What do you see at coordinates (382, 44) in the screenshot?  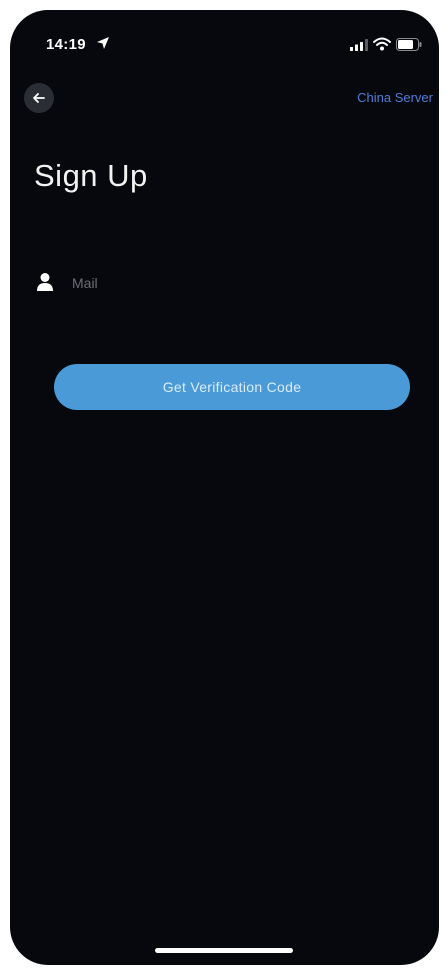 I see `wifi-icon` at bounding box center [382, 44].